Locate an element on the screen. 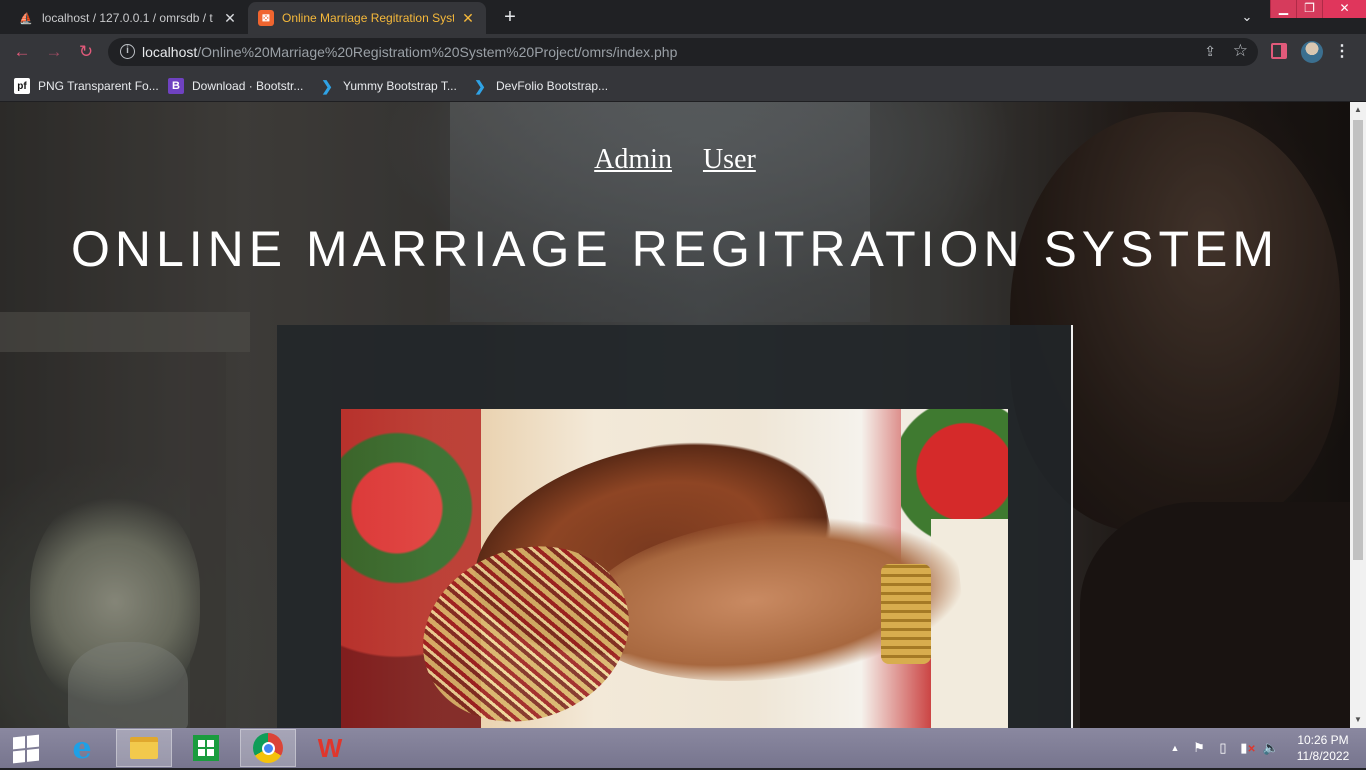 Image resolution: width=1366 pixels, height=770 pixels. network-icon: ▮✕ is located at coordinates (1248, 748).